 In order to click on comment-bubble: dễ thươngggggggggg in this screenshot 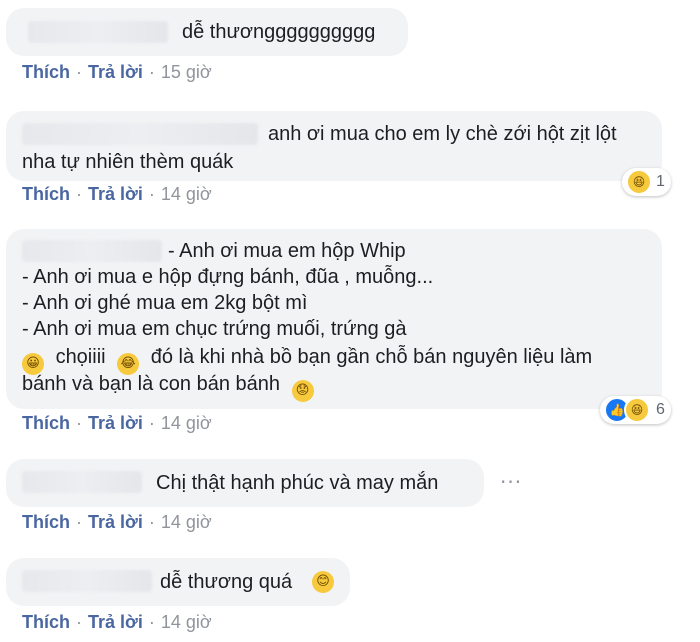, I will do `click(207, 32)`.